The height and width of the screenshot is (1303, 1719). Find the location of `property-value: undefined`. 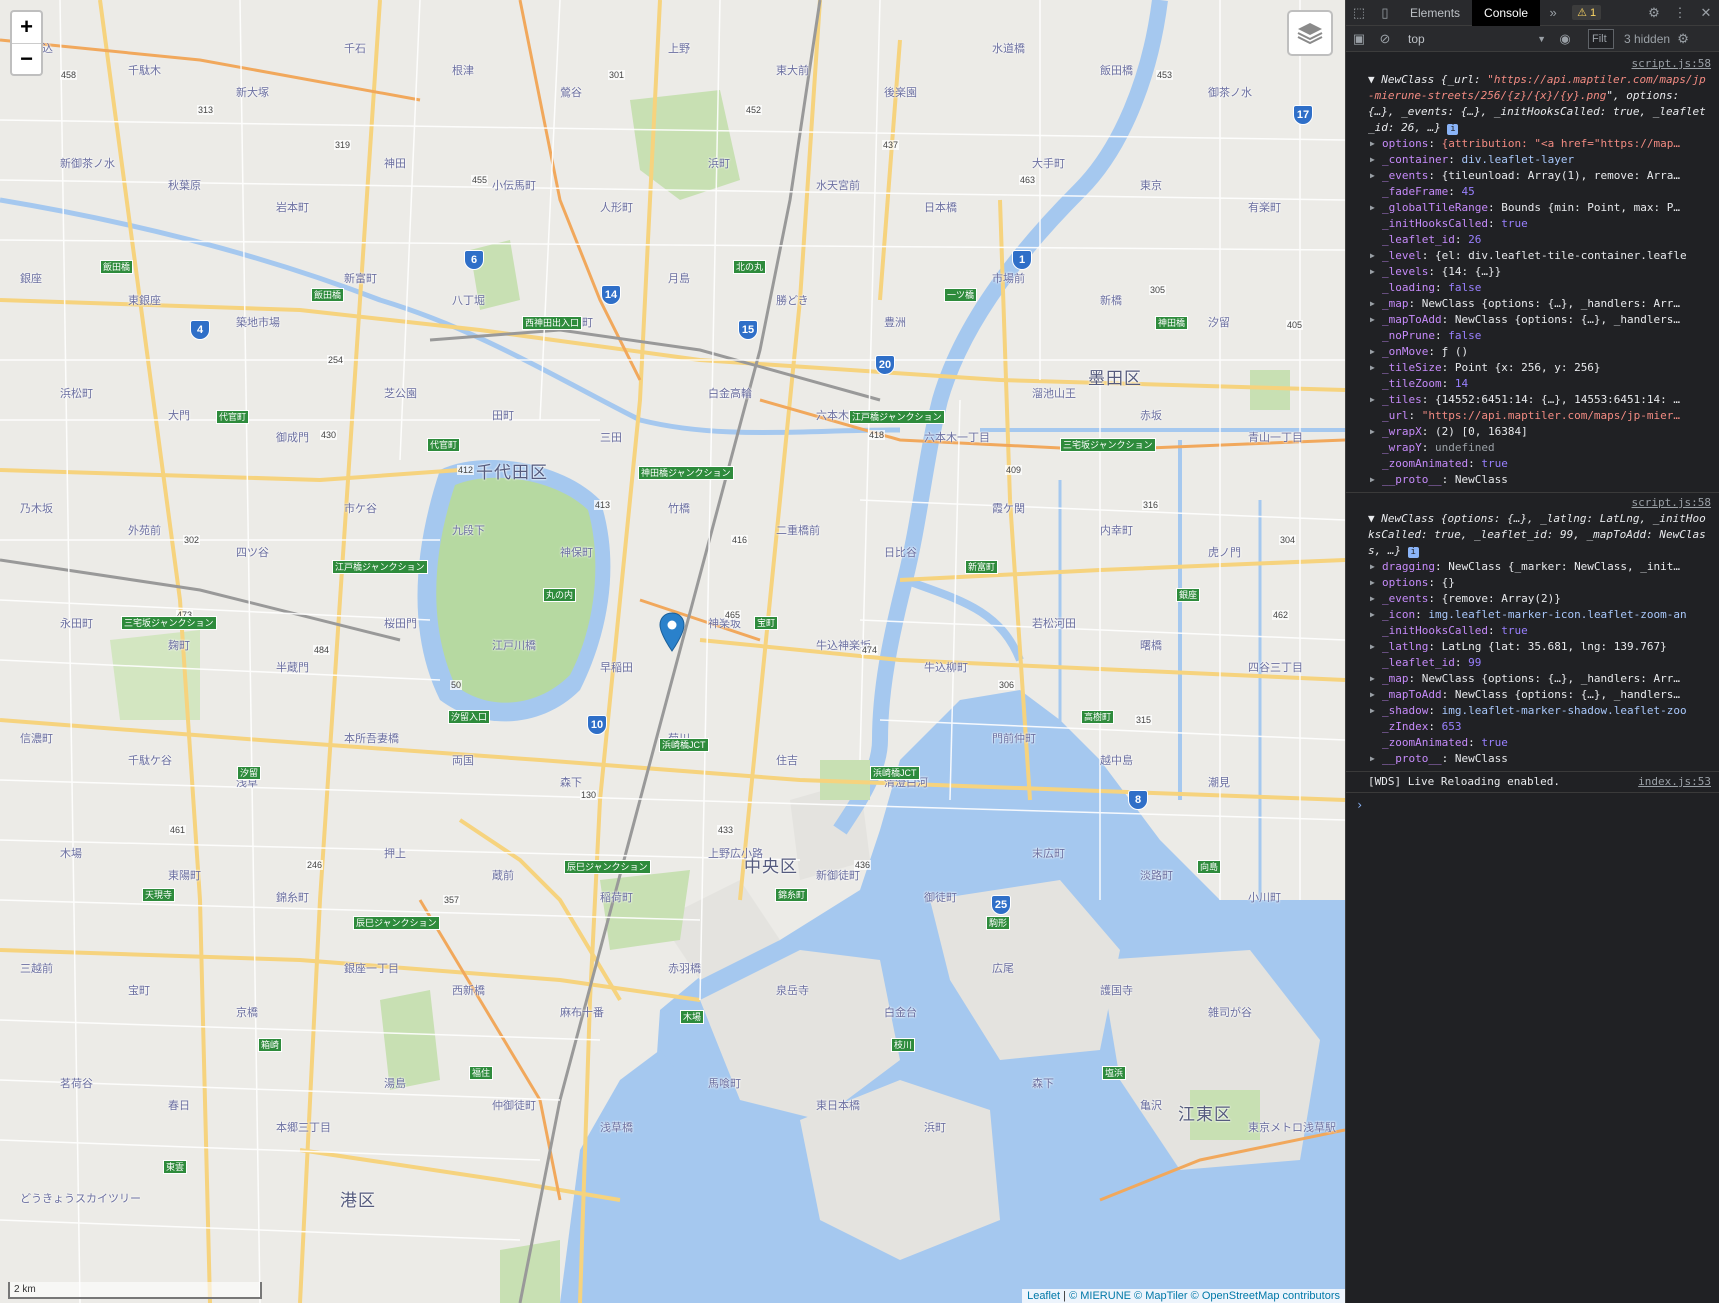

property-value: undefined is located at coordinates (1465, 447).